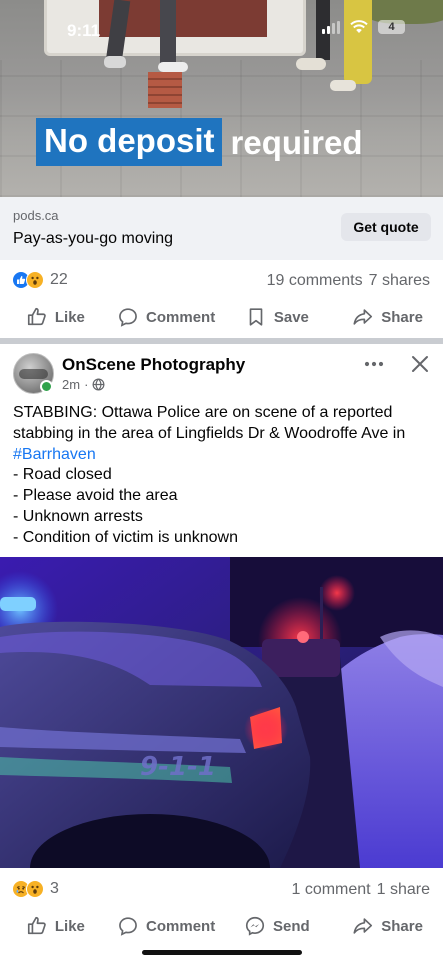 Image resolution: width=443 pixels, height=960 pixels. Describe the element at coordinates (54, 888) in the screenshot. I see `reaction-count: 3` at that location.